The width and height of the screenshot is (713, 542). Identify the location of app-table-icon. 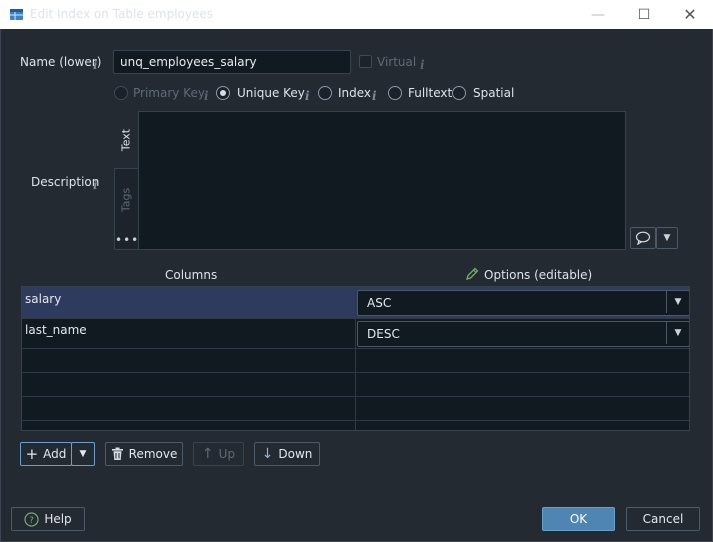
(16, 14).